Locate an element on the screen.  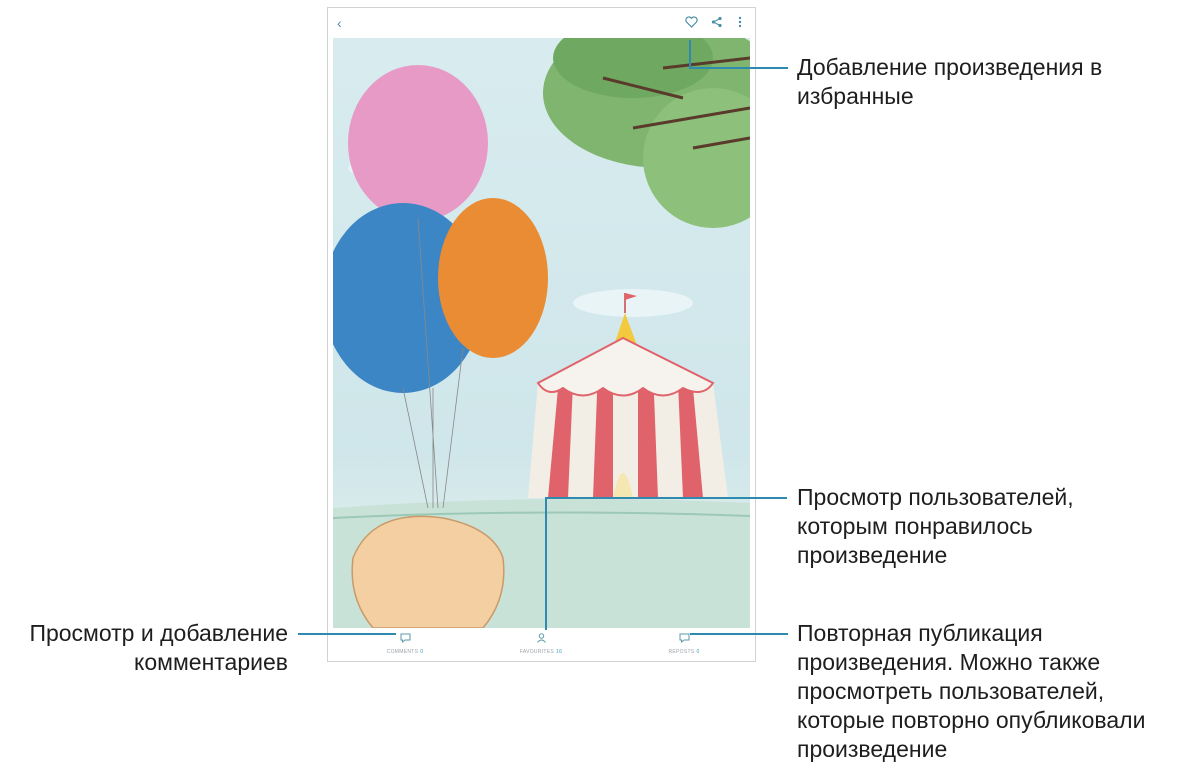
repost-callout-line is located at coordinates (739, 634).